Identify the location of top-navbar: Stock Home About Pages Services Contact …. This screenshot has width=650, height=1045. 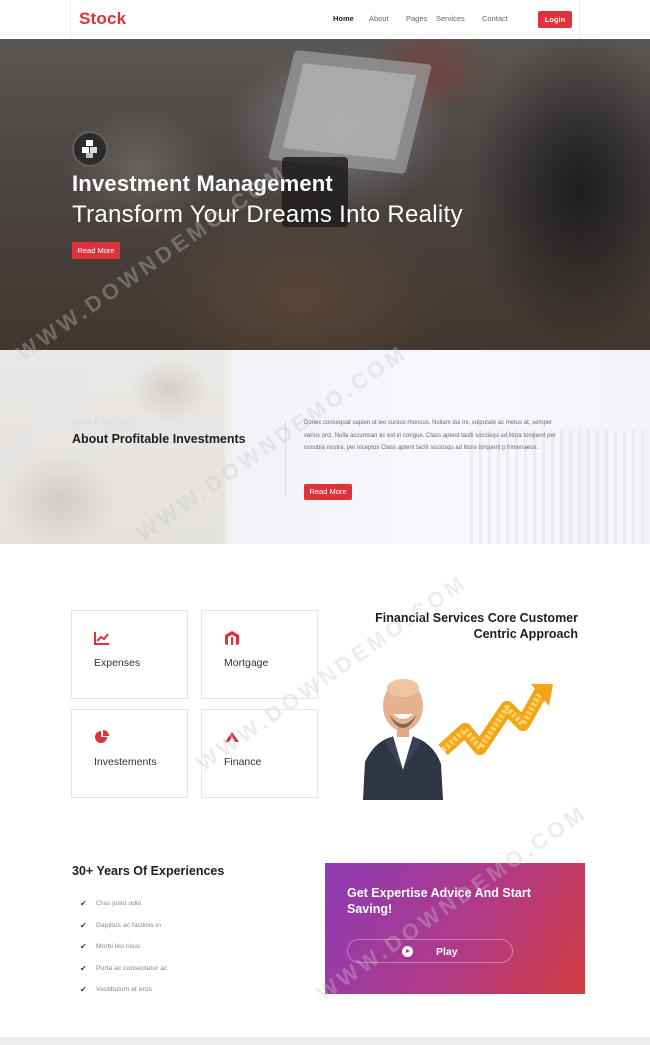
(325, 19).